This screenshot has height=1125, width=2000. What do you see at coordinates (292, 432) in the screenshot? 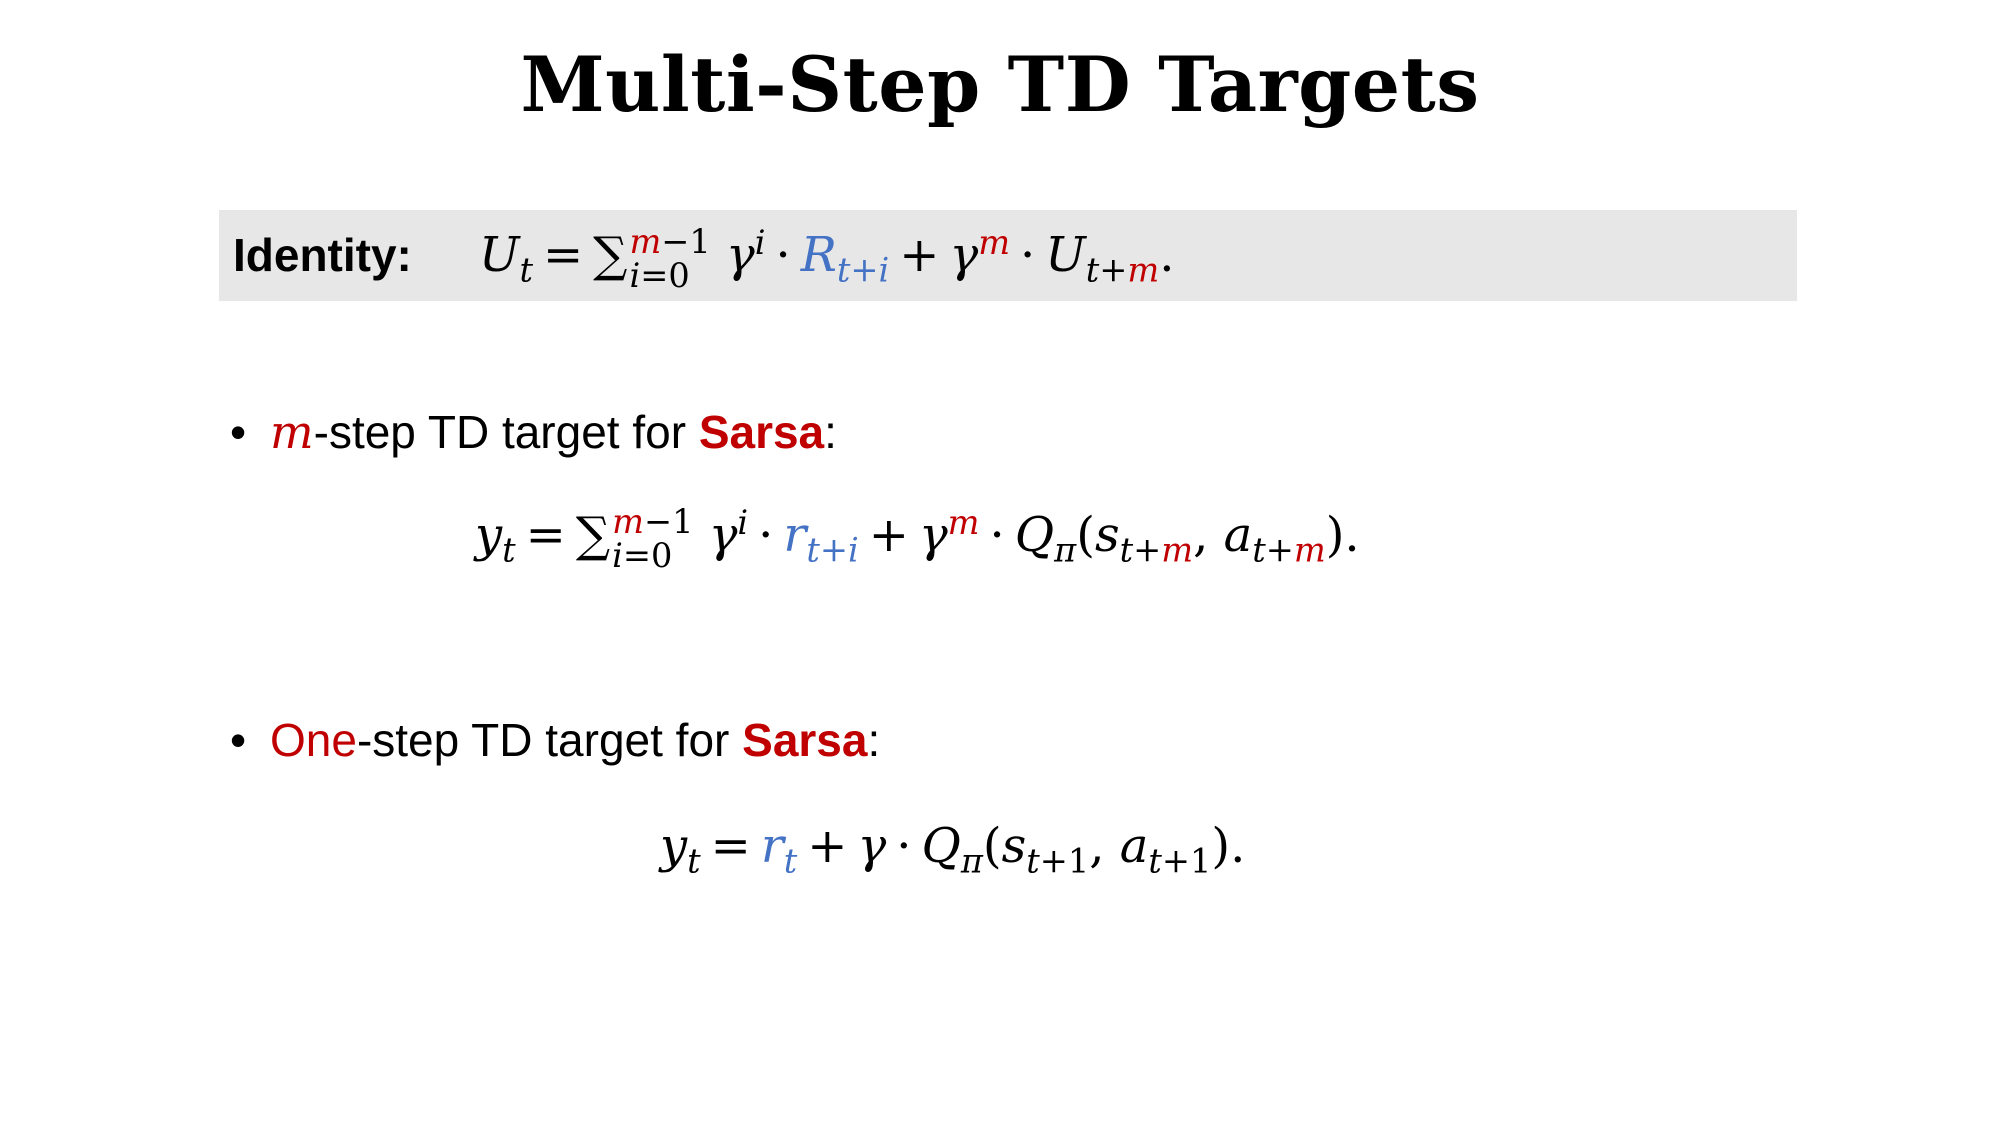
I see `bullet-highlight: m` at bounding box center [292, 432].